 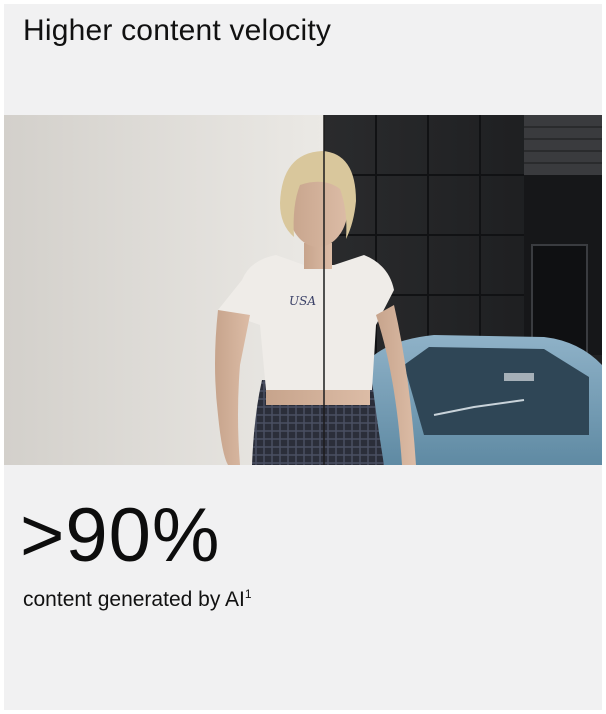 I want to click on footnote-mark: 1, so click(x=248, y=594).